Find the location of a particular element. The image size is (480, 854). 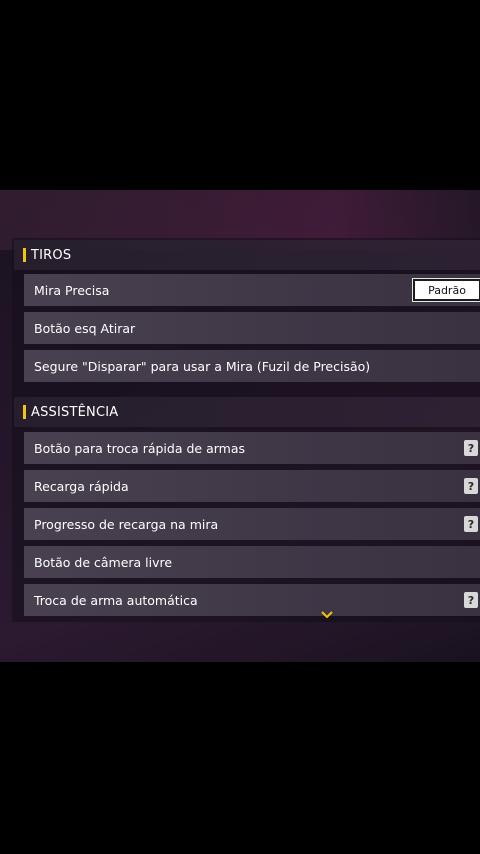

setting-row-recarga-rapida: Recarga rápida ? is located at coordinates (252, 486).